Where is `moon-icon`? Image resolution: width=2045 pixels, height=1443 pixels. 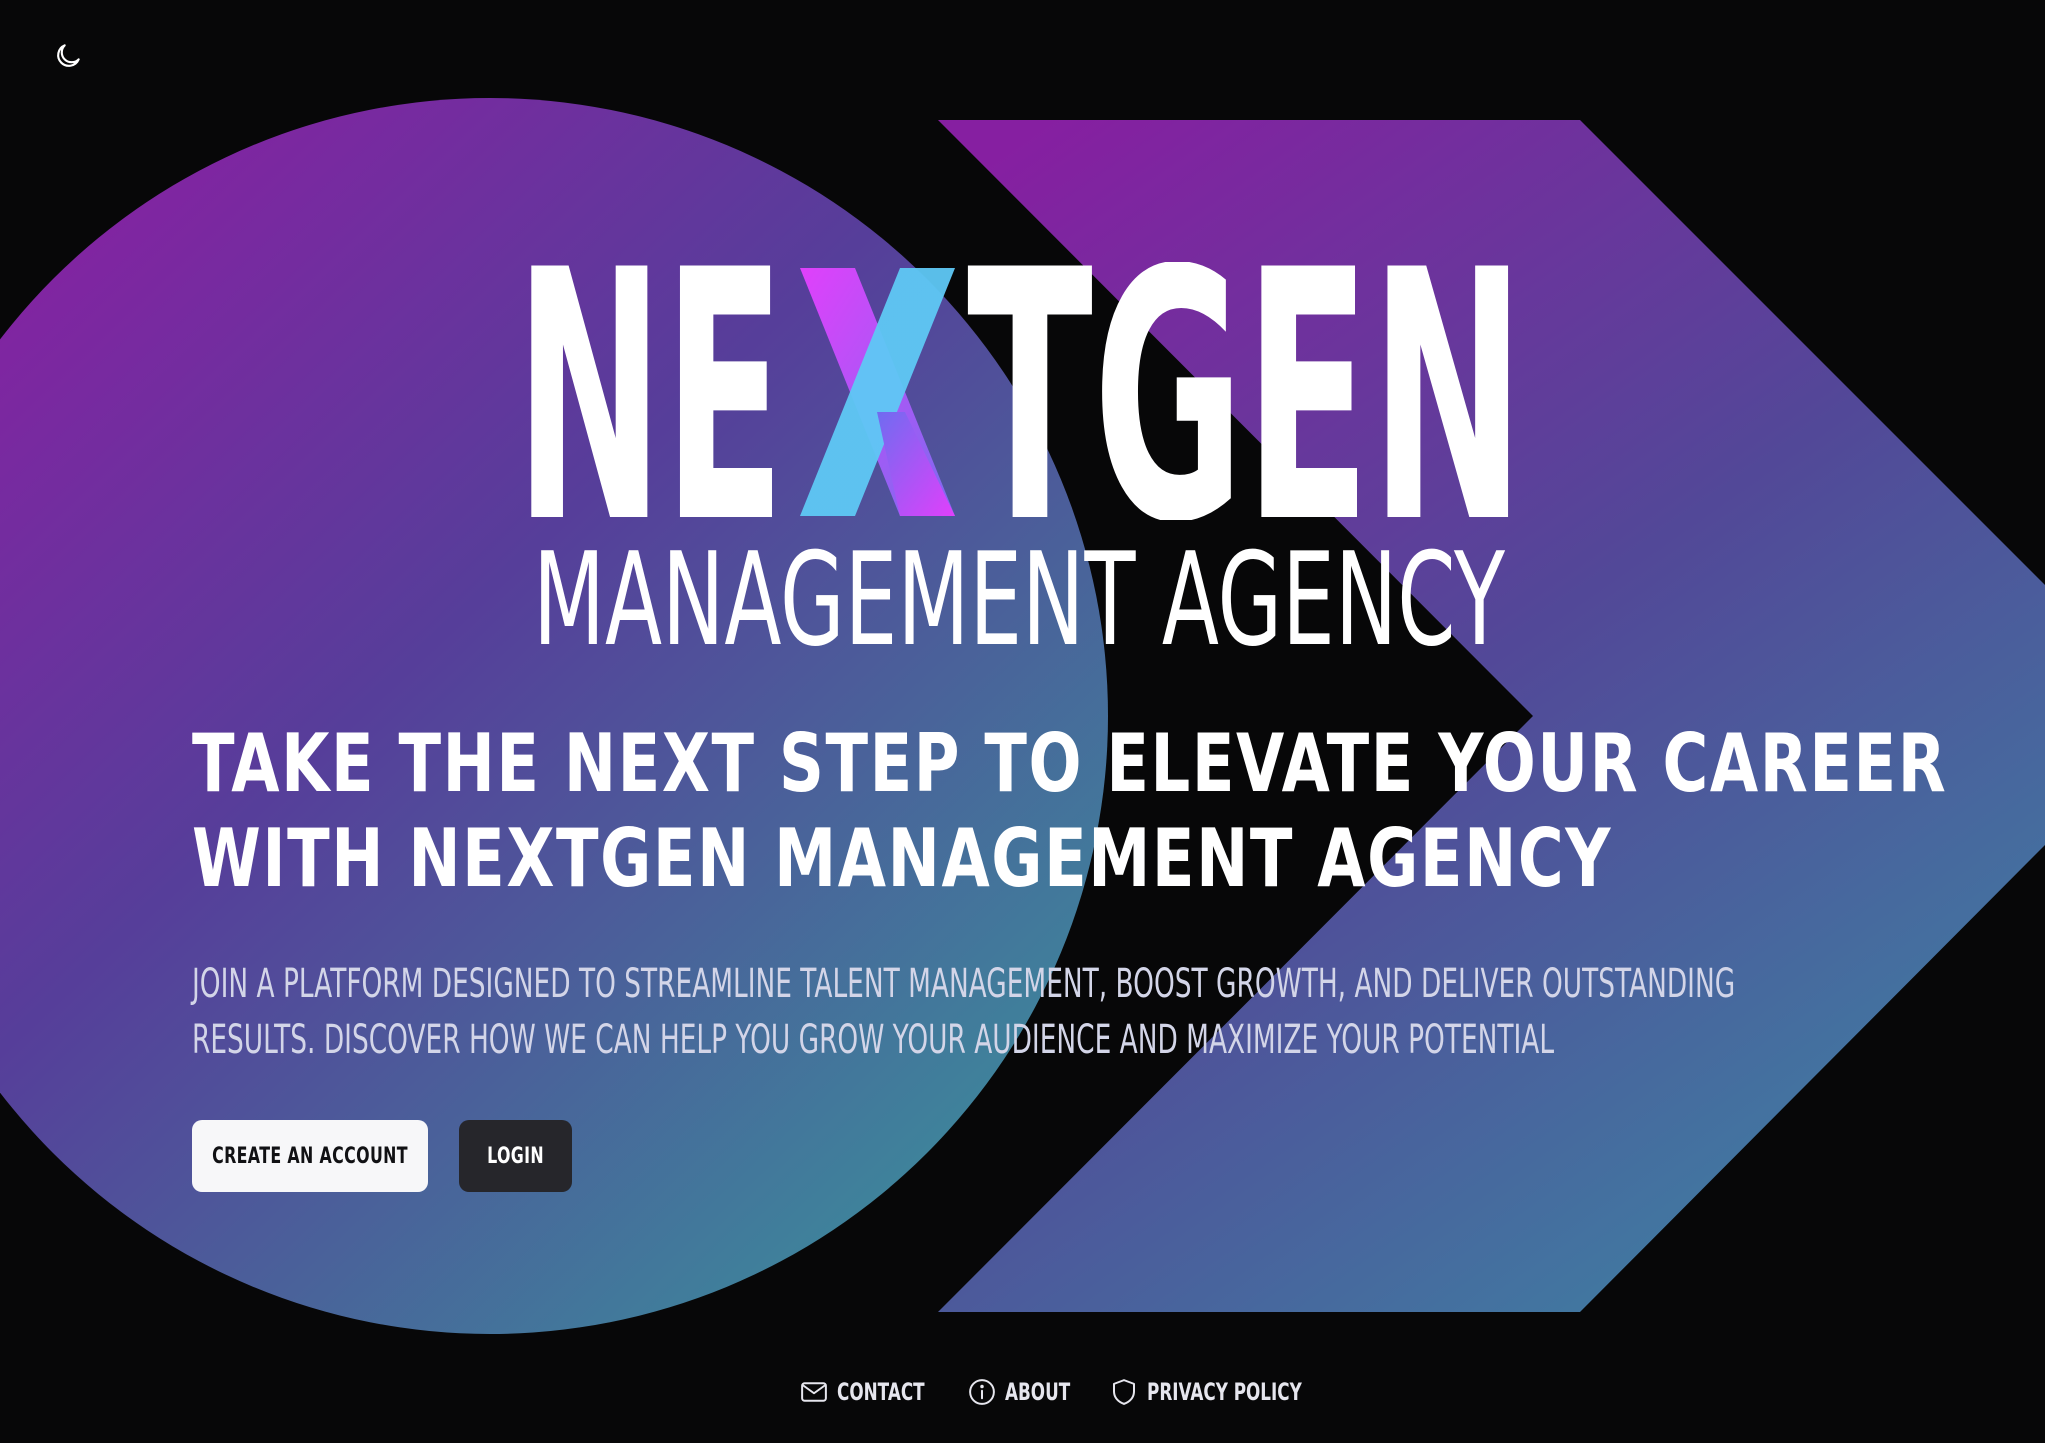 moon-icon is located at coordinates (68, 55).